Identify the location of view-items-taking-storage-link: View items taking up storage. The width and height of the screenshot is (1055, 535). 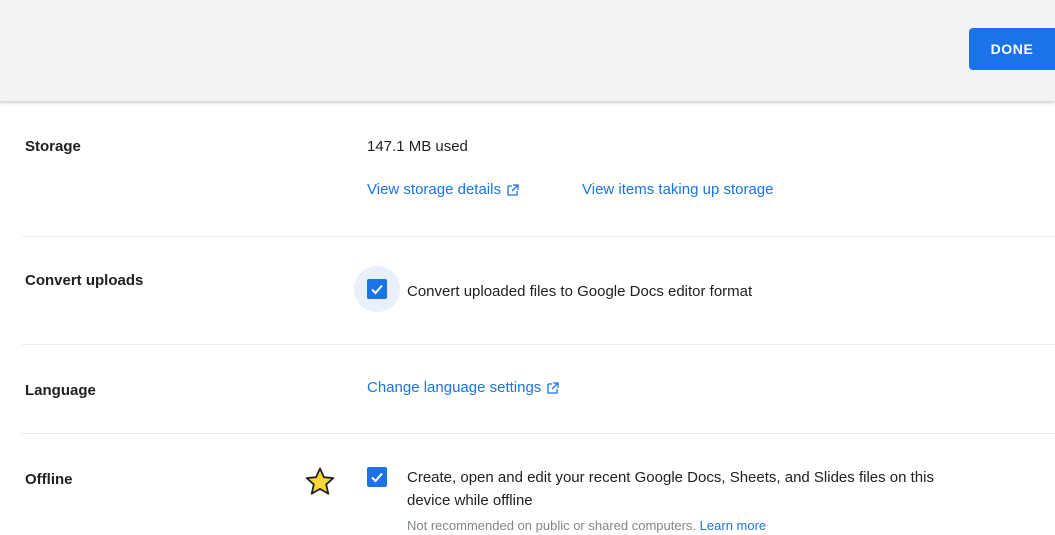
(678, 189).